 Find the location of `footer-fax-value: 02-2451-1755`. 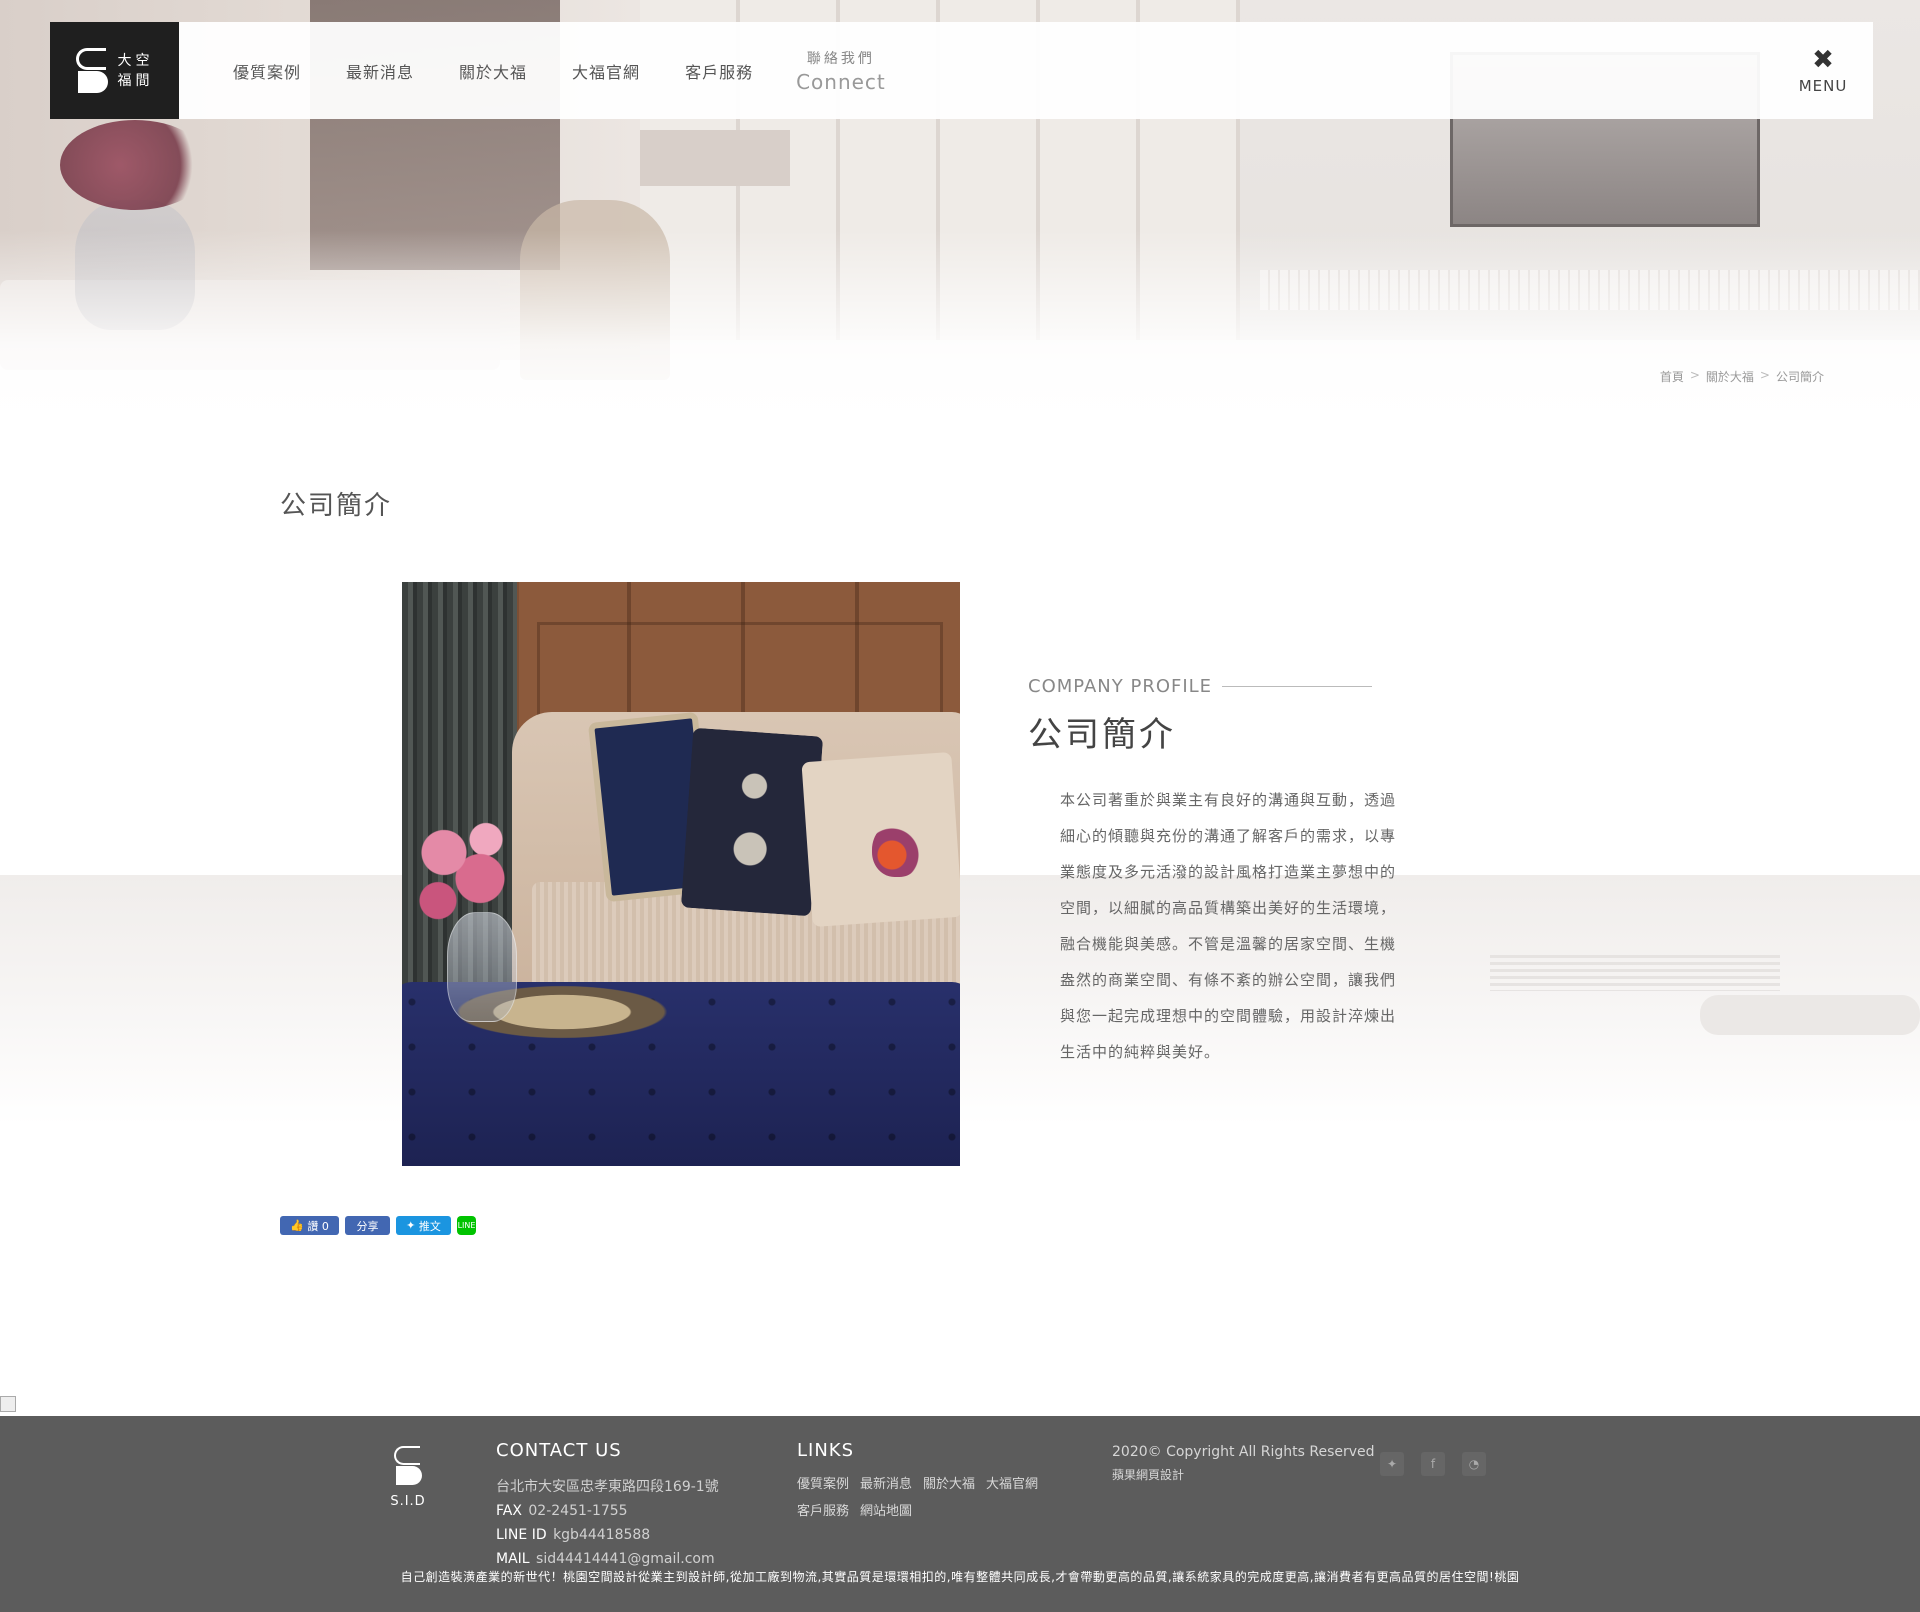

footer-fax-value: 02-2451-1755 is located at coordinates (578, 1511).